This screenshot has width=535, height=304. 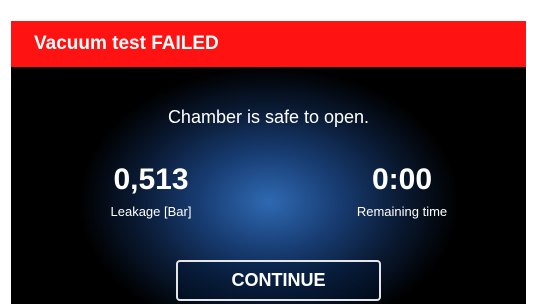 I want to click on continue-button: CONTINUE, so click(x=278, y=280).